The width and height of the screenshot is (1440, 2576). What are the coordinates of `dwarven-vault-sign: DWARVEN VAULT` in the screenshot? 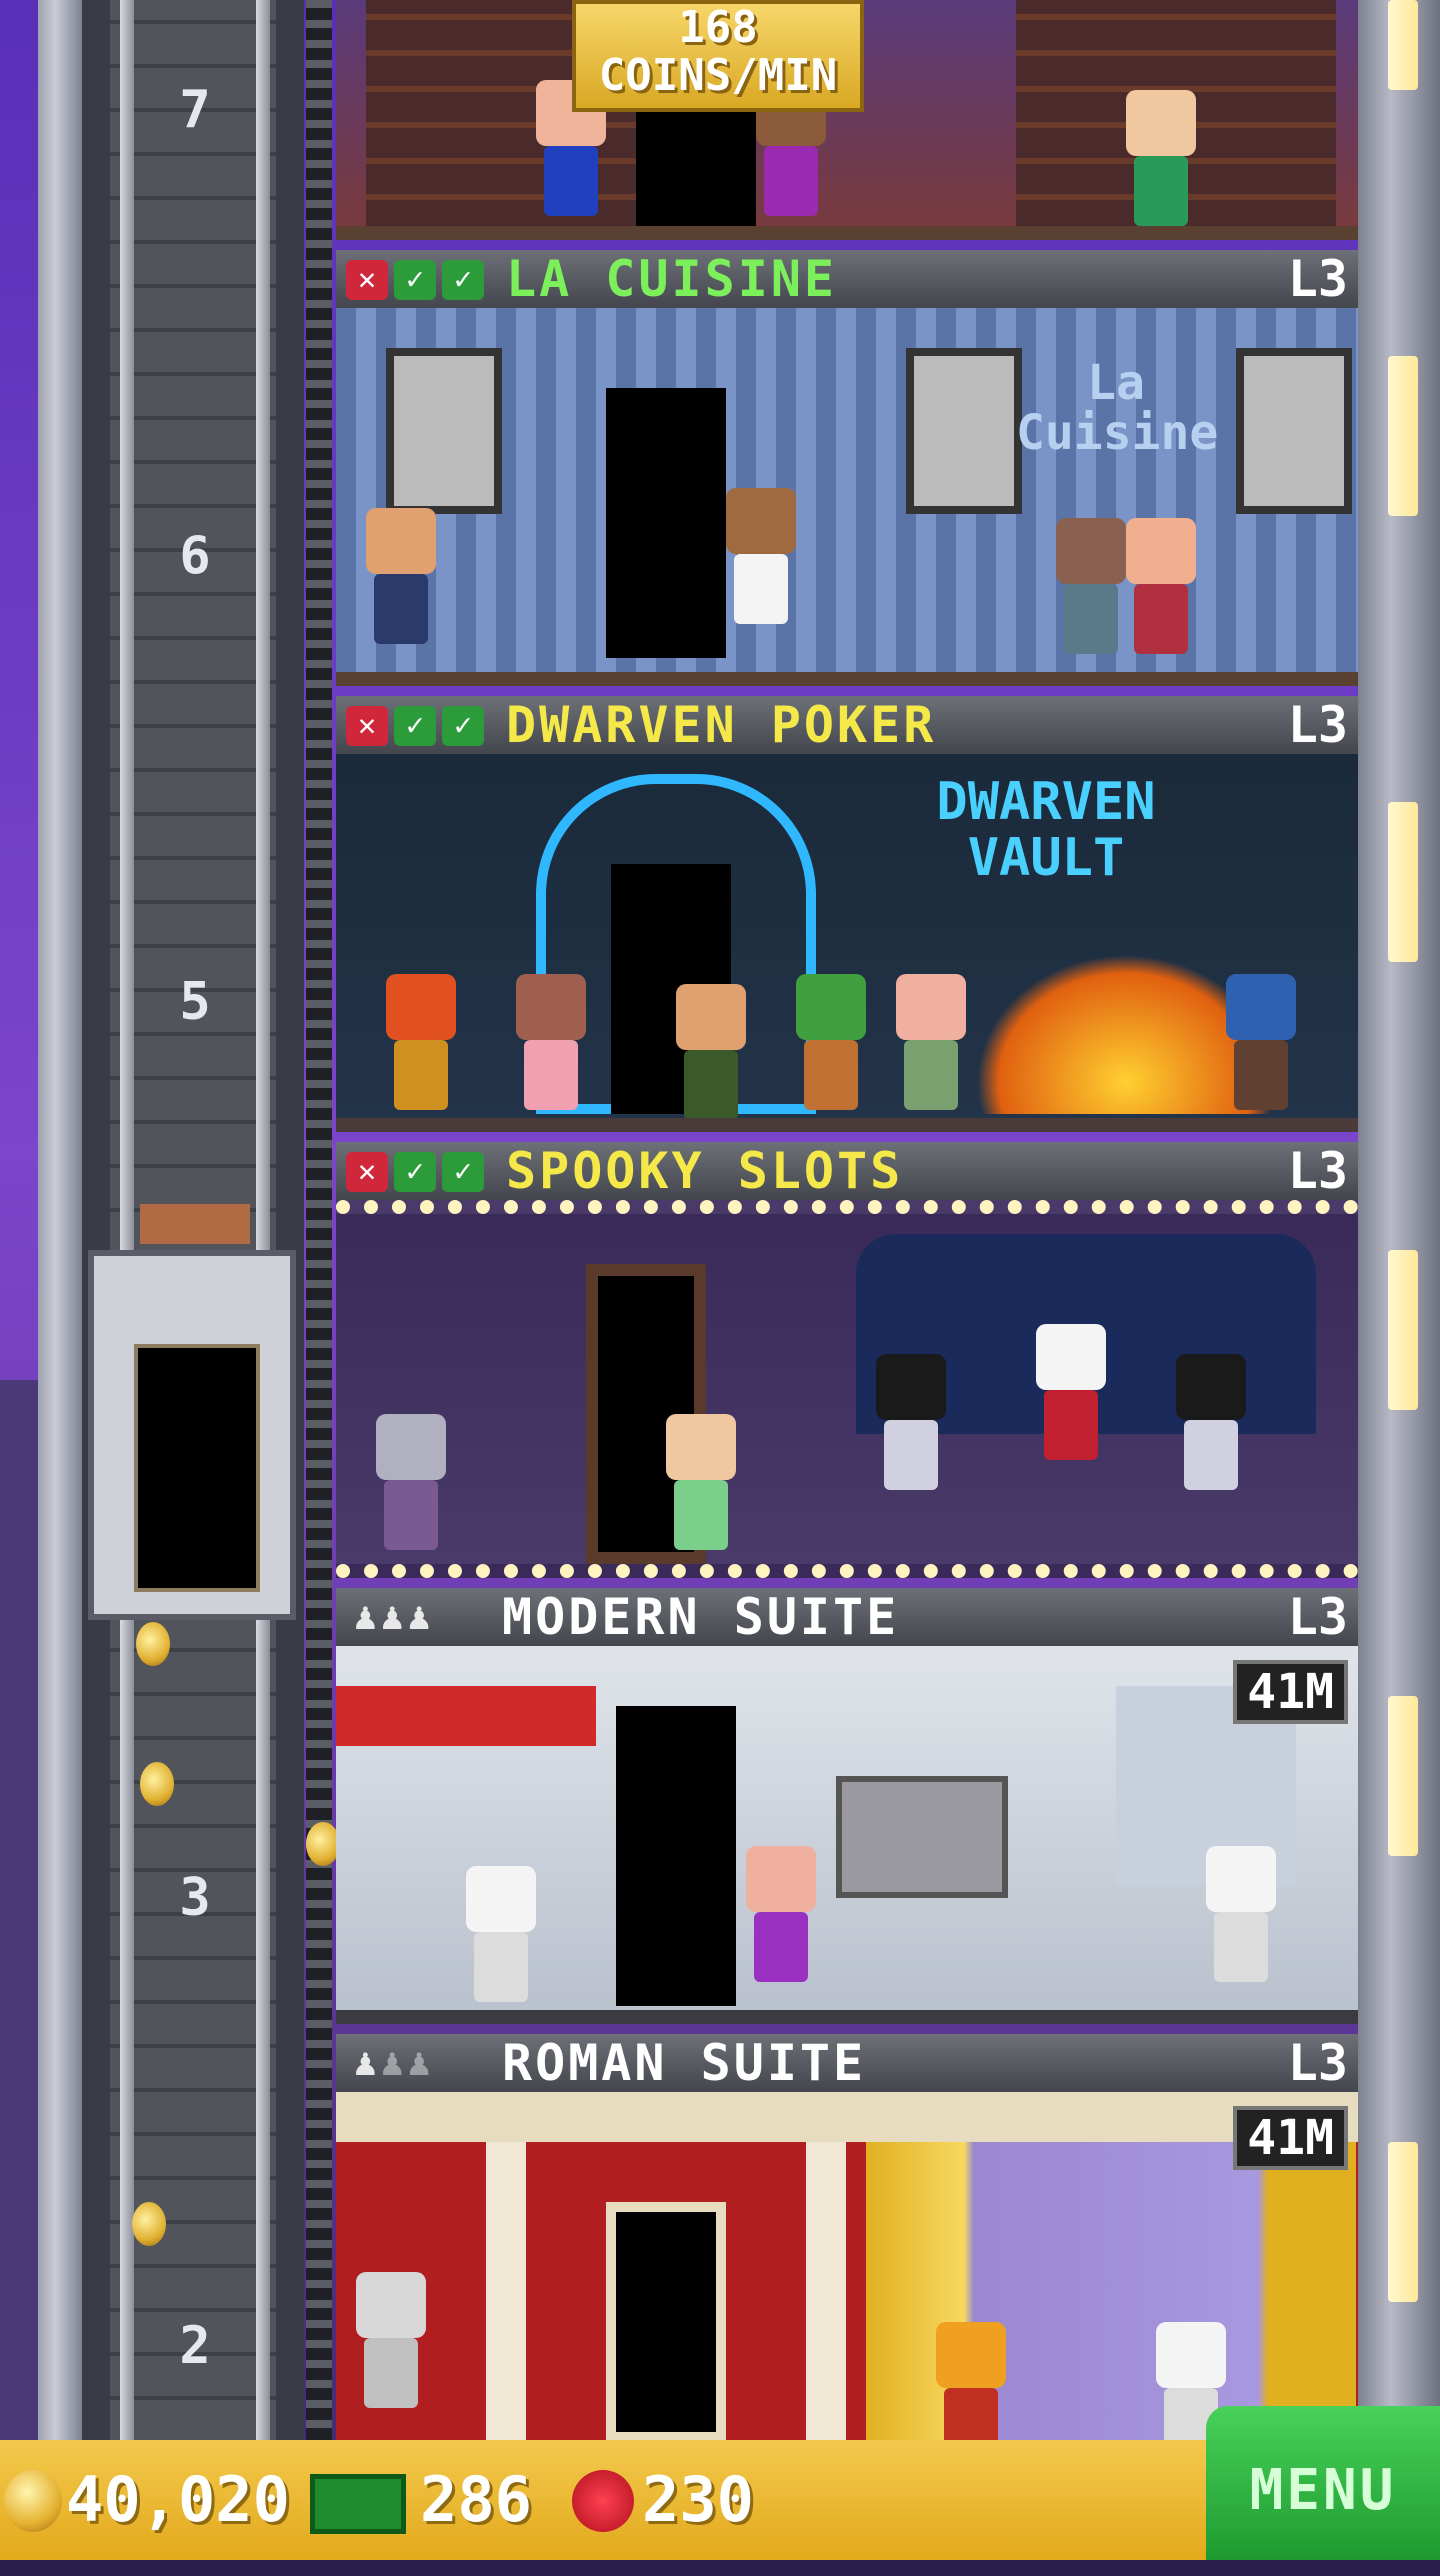 It's located at (1046, 830).